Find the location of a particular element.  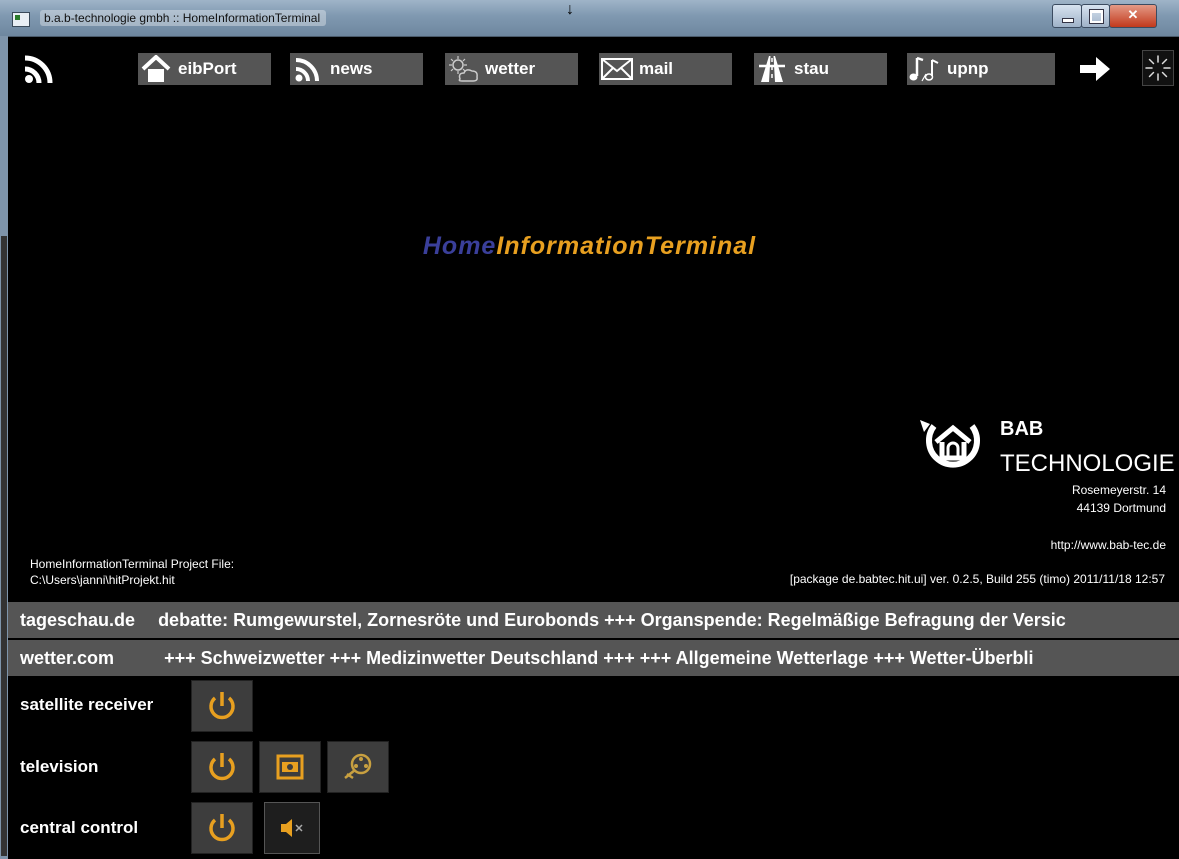

mail-icon is located at coordinates (617, 69).